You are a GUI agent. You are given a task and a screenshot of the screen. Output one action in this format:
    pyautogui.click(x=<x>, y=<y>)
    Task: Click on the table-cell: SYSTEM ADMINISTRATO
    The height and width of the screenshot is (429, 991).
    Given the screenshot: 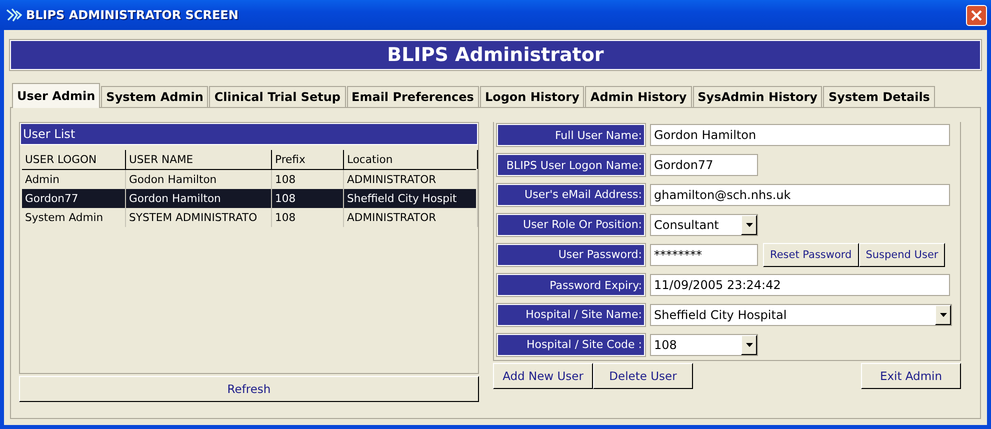 What is the action you would take?
    pyautogui.click(x=199, y=217)
    